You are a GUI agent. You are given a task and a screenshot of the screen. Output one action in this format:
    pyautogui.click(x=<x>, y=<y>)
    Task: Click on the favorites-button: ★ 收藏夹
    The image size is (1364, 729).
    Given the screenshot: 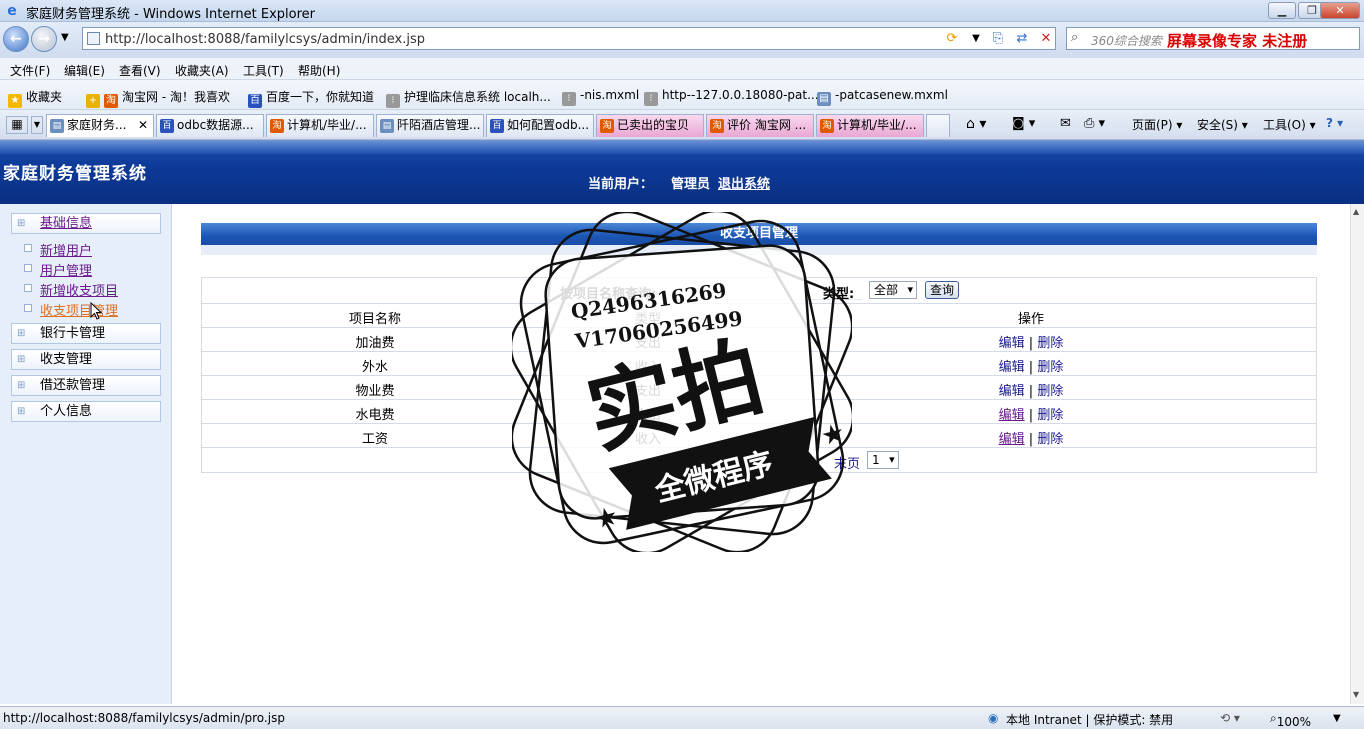 What is the action you would take?
    pyautogui.click(x=35, y=98)
    